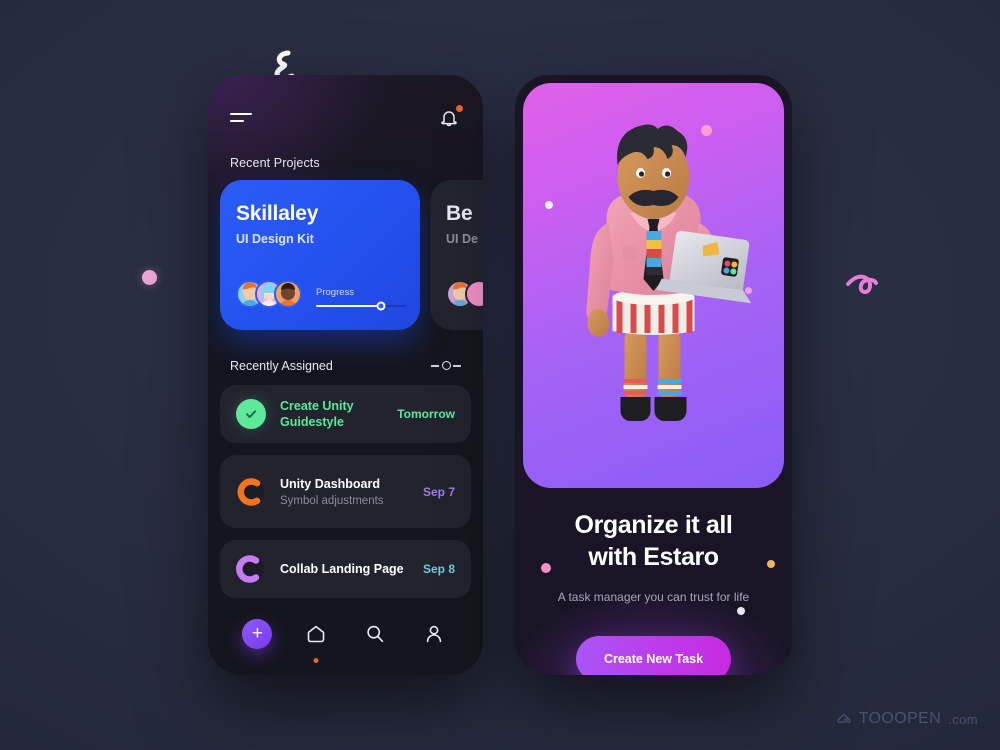 The width and height of the screenshot is (1000, 750). I want to click on plus-icon: +, so click(257, 634).